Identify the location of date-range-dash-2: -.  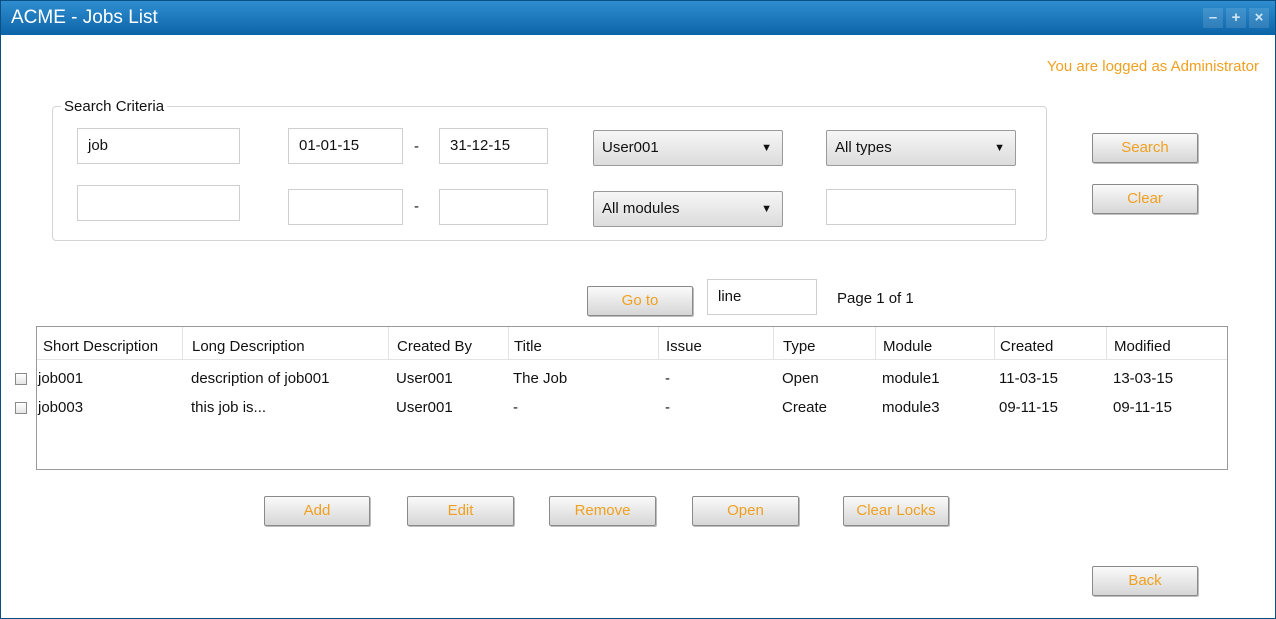
(416, 206).